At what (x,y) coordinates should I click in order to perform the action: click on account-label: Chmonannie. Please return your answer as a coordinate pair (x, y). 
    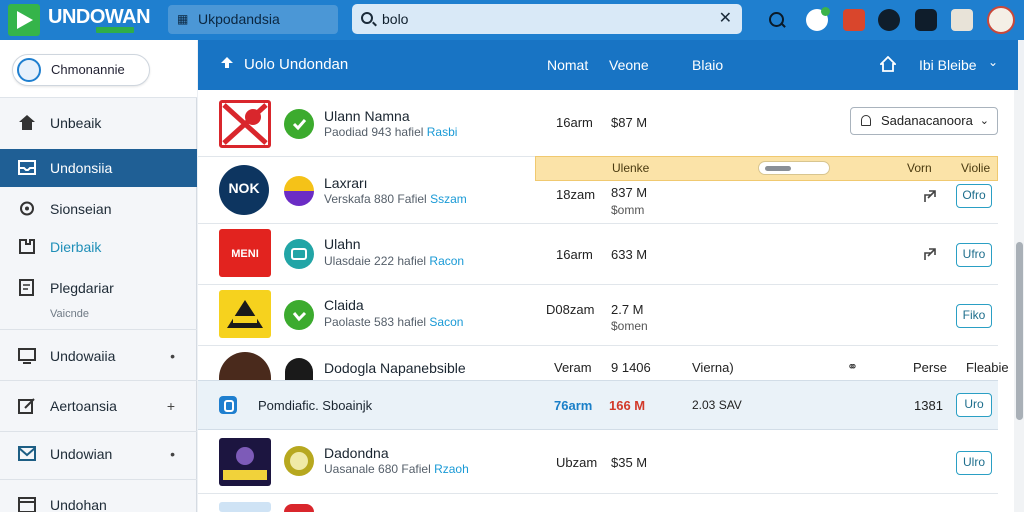
    Looking at the image, I should click on (88, 69).